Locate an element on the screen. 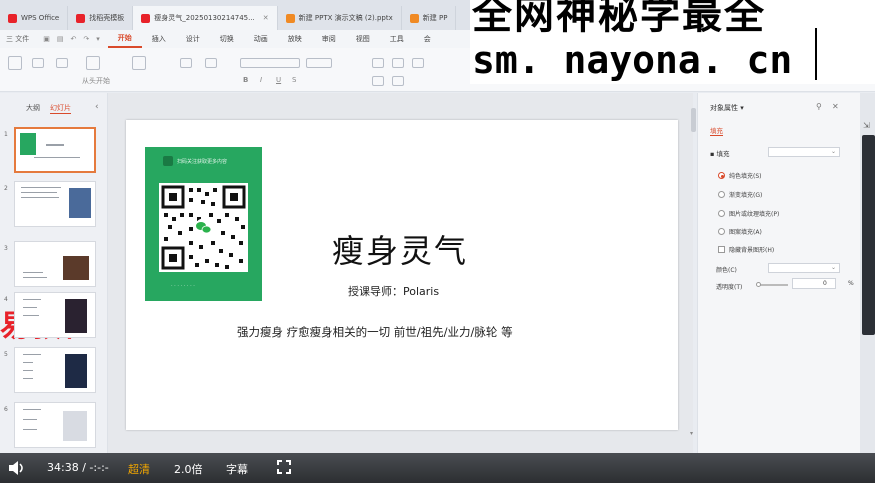  volume-icon is located at coordinates (17, 468).